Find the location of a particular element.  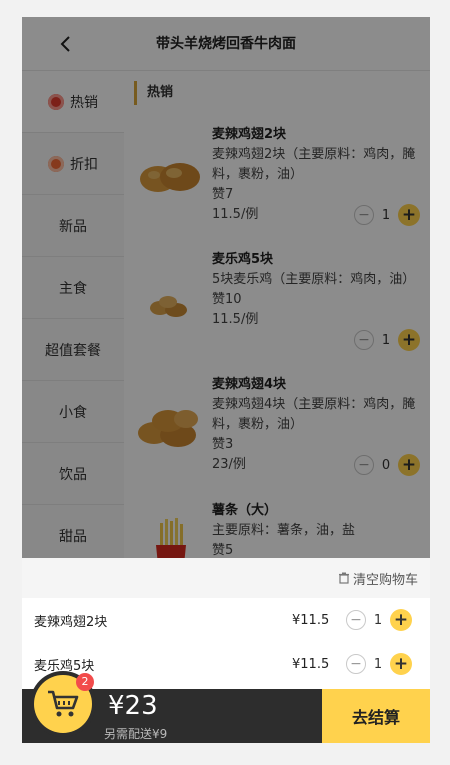

checkout-button: 去结算 is located at coordinates (376, 716).